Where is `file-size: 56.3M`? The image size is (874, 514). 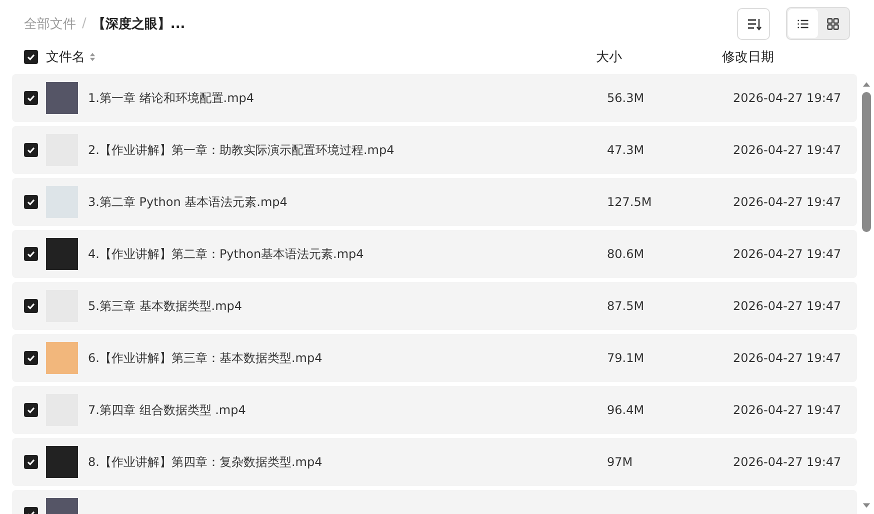
file-size: 56.3M is located at coordinates (625, 98).